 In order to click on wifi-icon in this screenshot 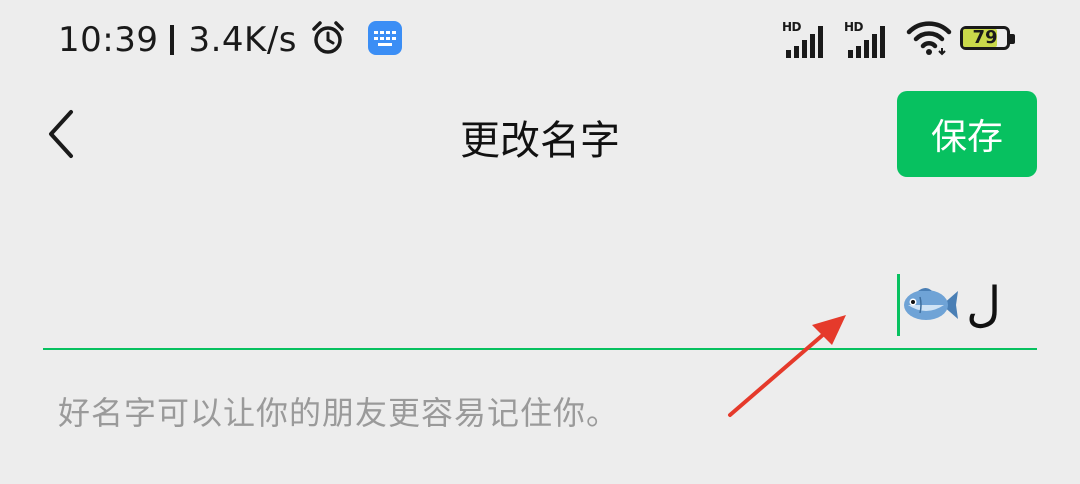, I will do `click(929, 40)`.